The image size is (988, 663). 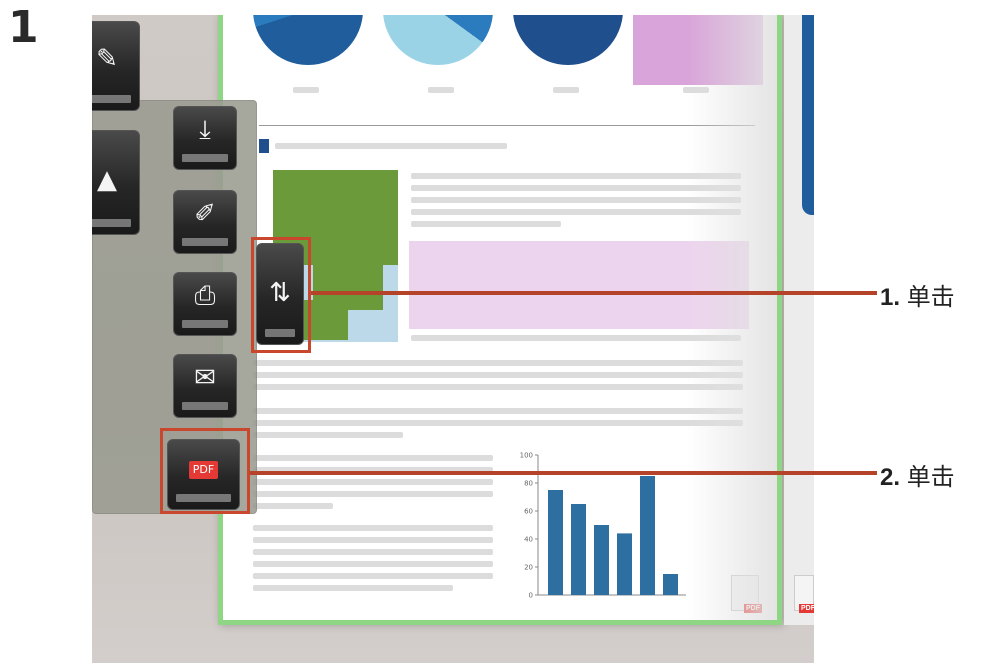 I want to click on highlight-export-pdf-button, so click(x=205, y=471).